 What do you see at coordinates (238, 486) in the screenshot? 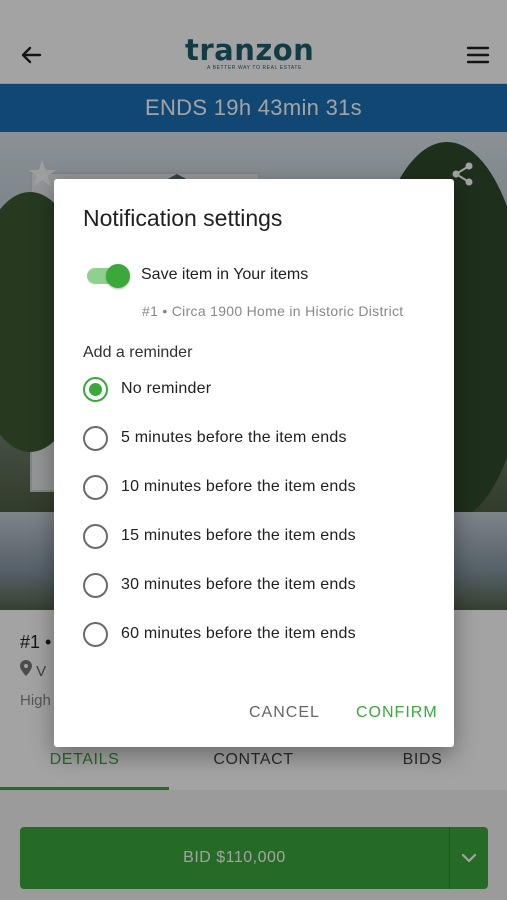
I see `reminder-option-label: 10 minutes before the item ends` at bounding box center [238, 486].